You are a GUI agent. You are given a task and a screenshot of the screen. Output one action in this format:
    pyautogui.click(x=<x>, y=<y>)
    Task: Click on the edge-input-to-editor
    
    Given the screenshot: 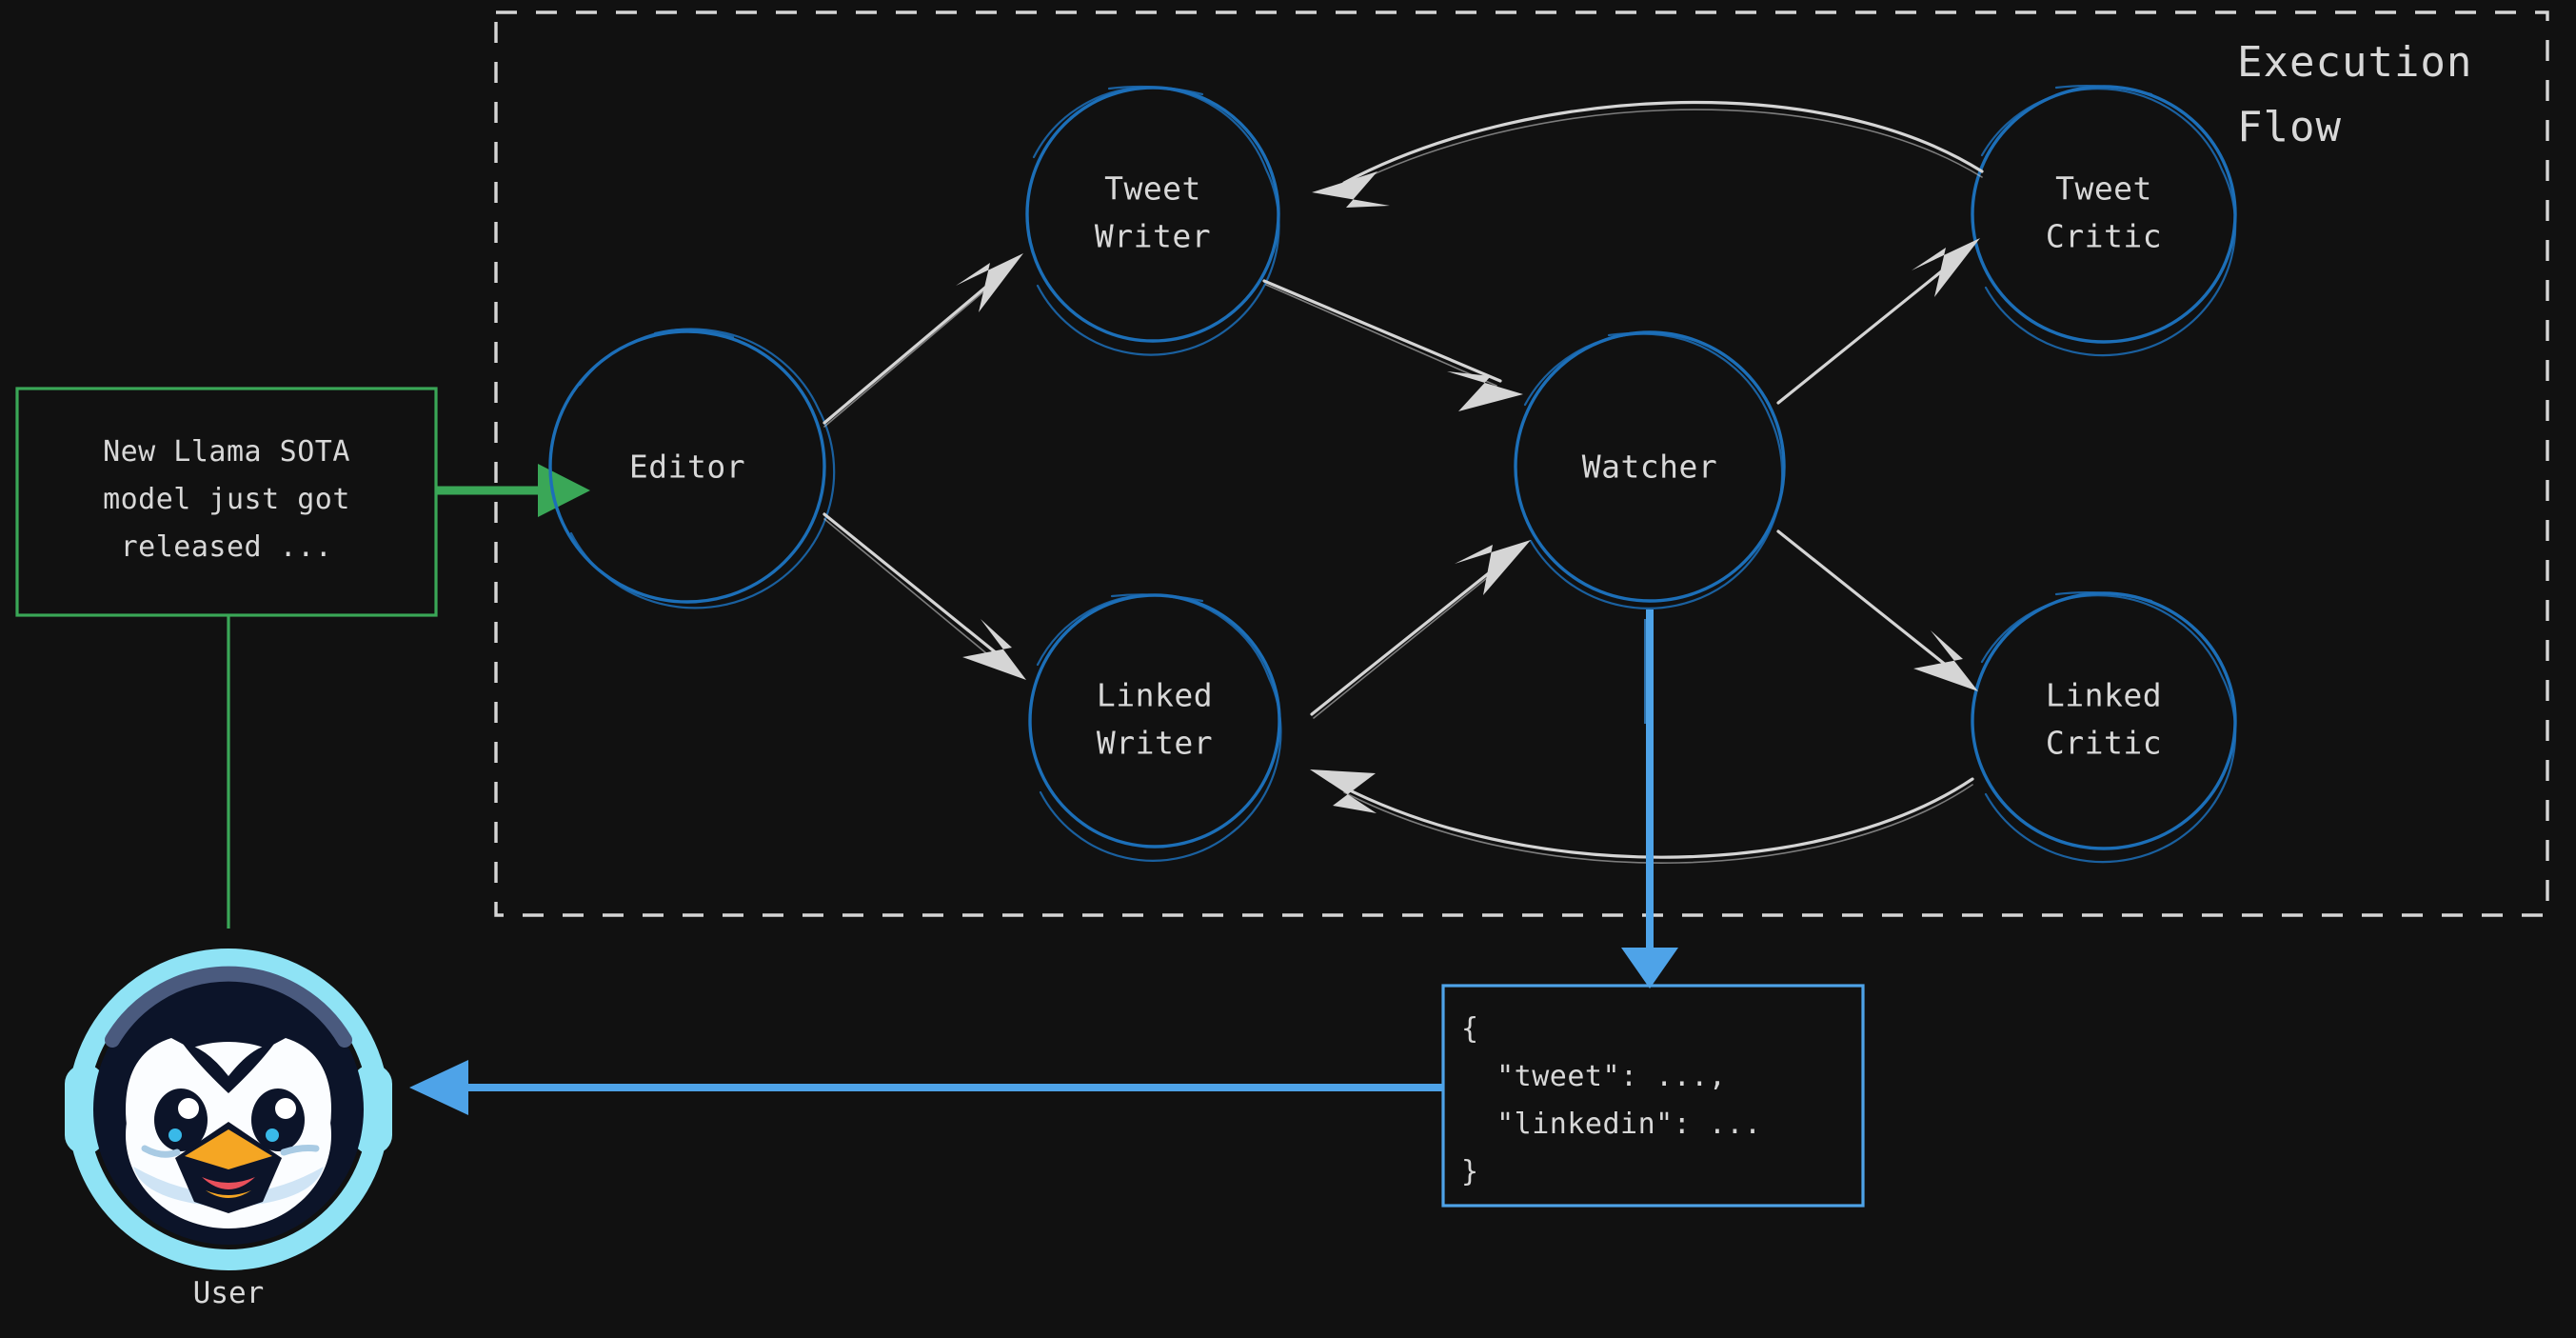 What is the action you would take?
    pyautogui.click(x=513, y=490)
    